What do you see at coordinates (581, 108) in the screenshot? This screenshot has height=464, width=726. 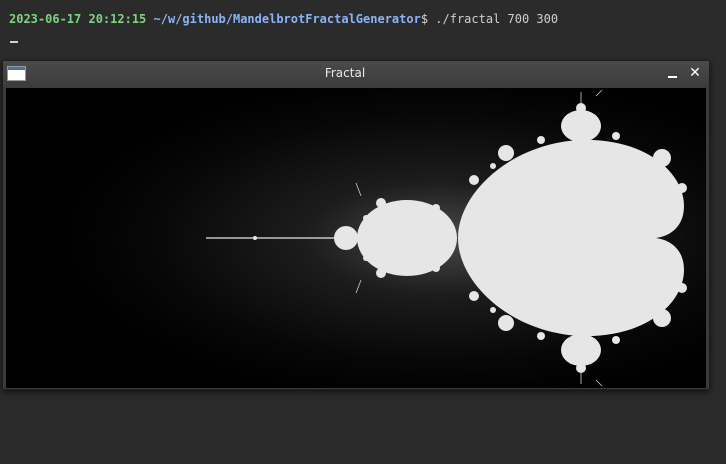 I see `top-bulb-tip` at bounding box center [581, 108].